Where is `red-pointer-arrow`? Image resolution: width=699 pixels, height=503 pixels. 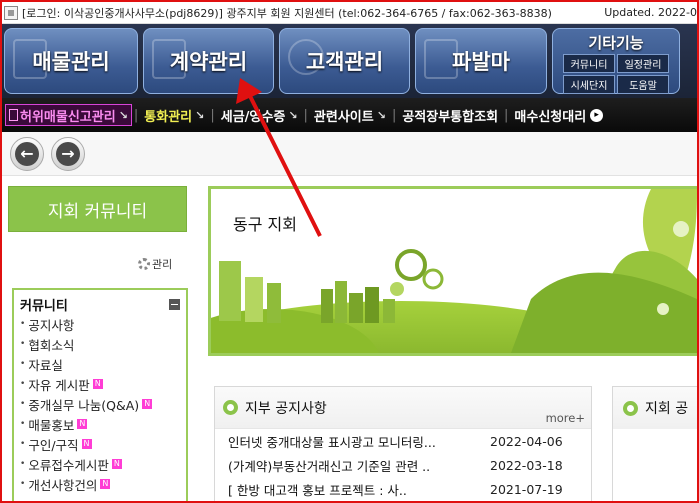
red-pointer-arrow is located at coordinates (279, 157).